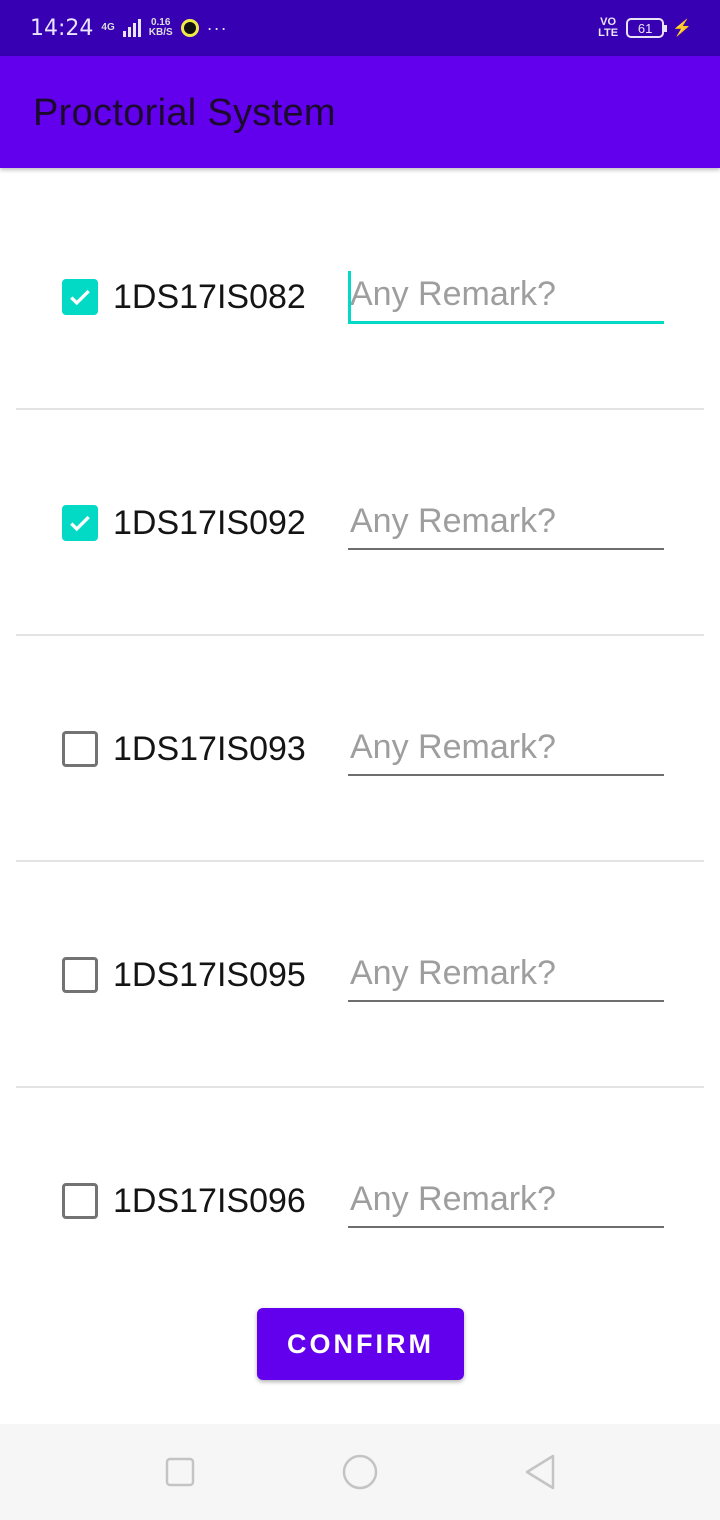 The width and height of the screenshot is (720, 1520). I want to click on student-row: 1DS17IS093, so click(360, 749).